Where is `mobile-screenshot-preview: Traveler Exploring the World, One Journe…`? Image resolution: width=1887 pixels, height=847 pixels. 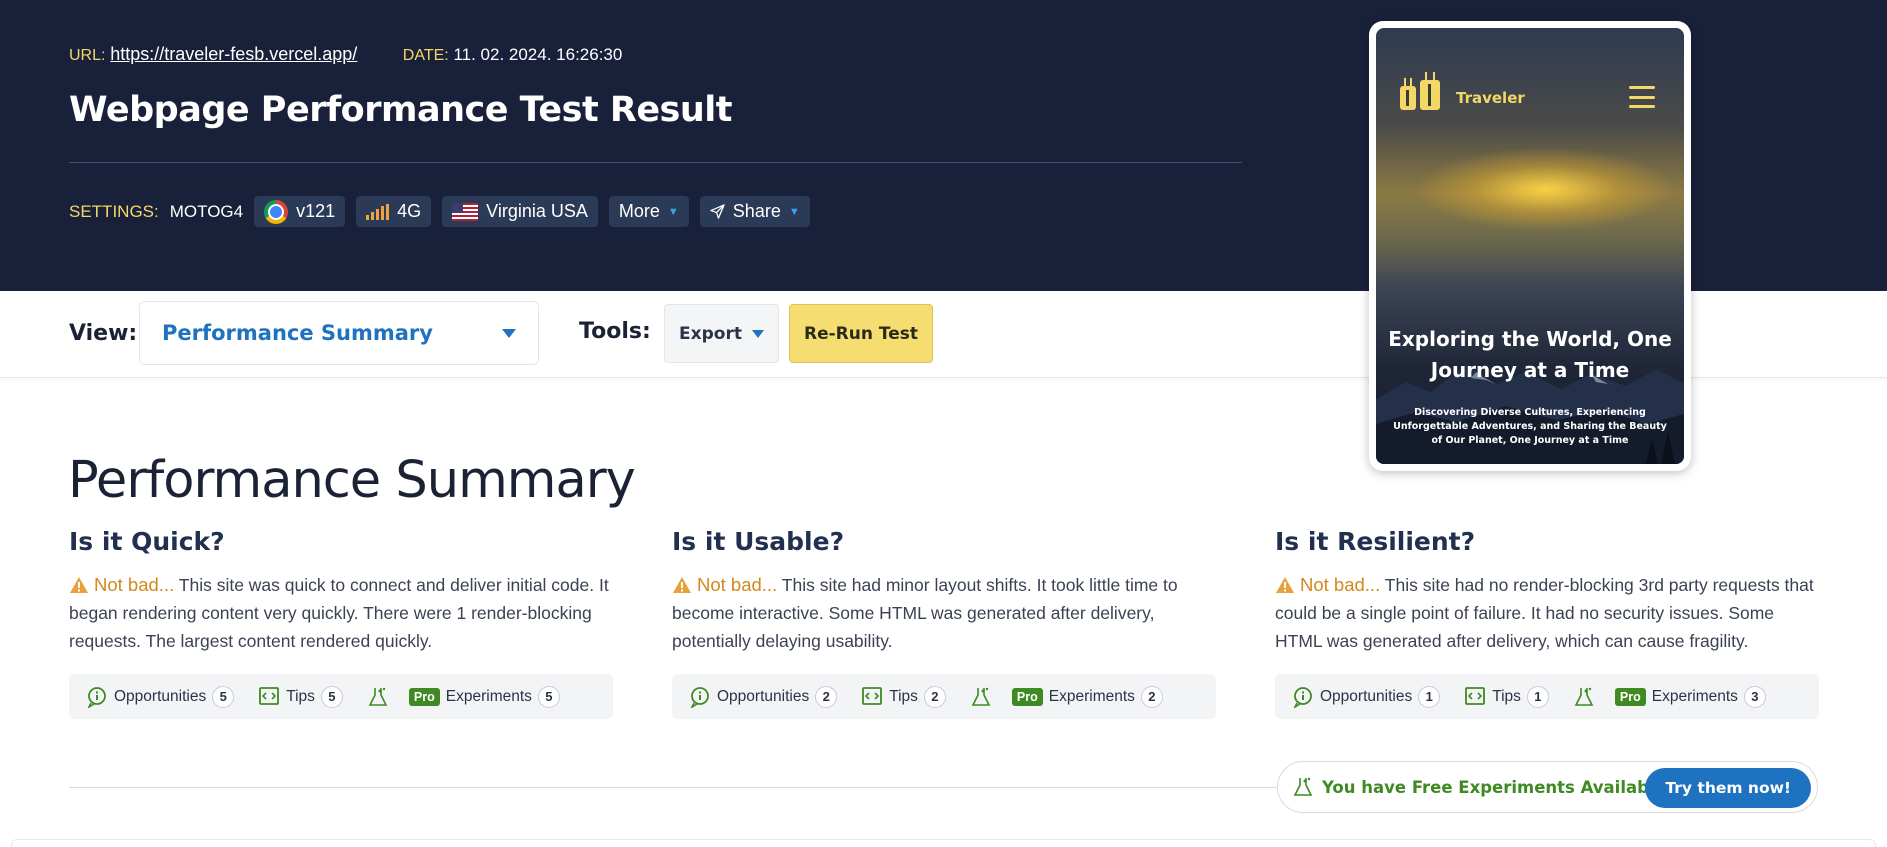
mobile-screenshot-preview: Traveler Exploring the World, One Journe… is located at coordinates (1530, 246).